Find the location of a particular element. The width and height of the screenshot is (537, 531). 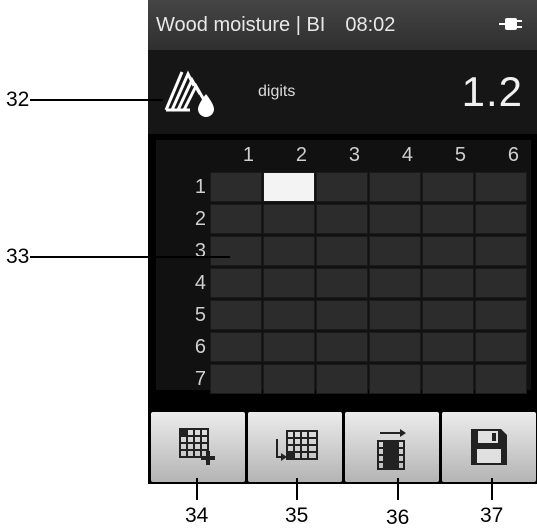

callout-35: 35 is located at coordinates (297, 515).